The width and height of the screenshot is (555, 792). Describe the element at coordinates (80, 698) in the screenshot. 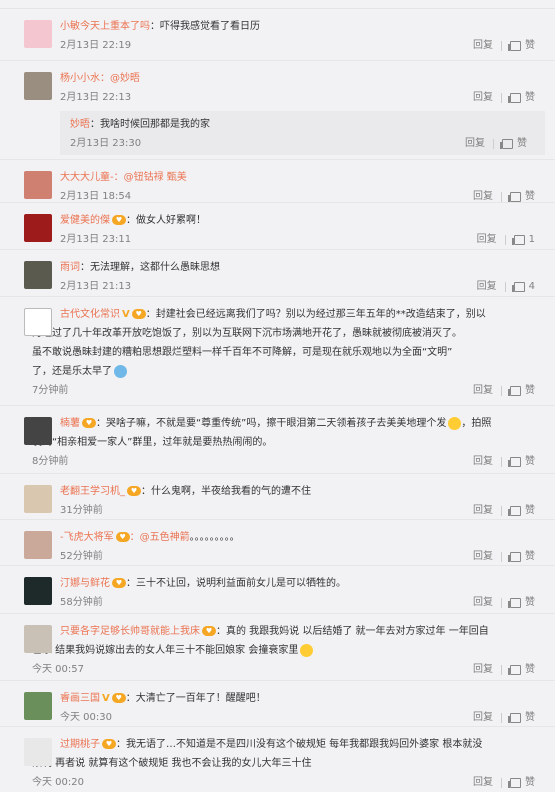

I see `username-link: 睿画三国` at that location.